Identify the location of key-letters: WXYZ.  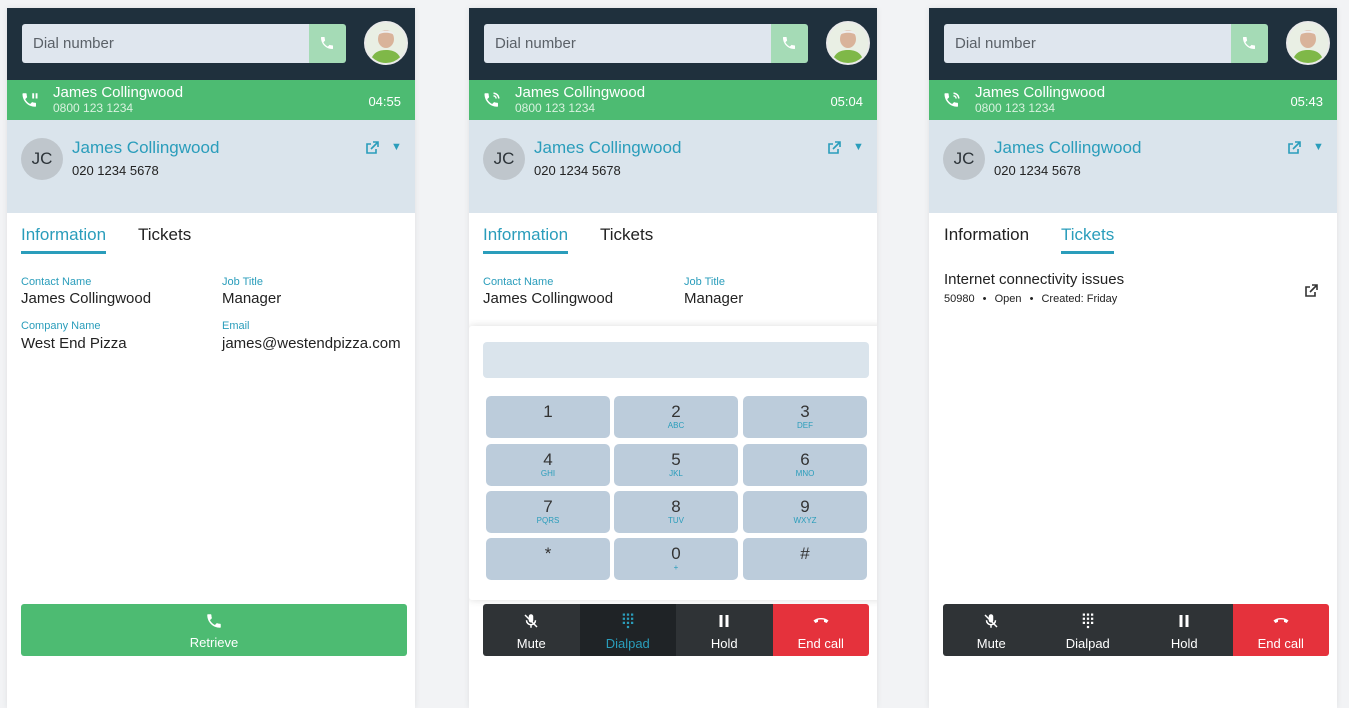
(805, 520).